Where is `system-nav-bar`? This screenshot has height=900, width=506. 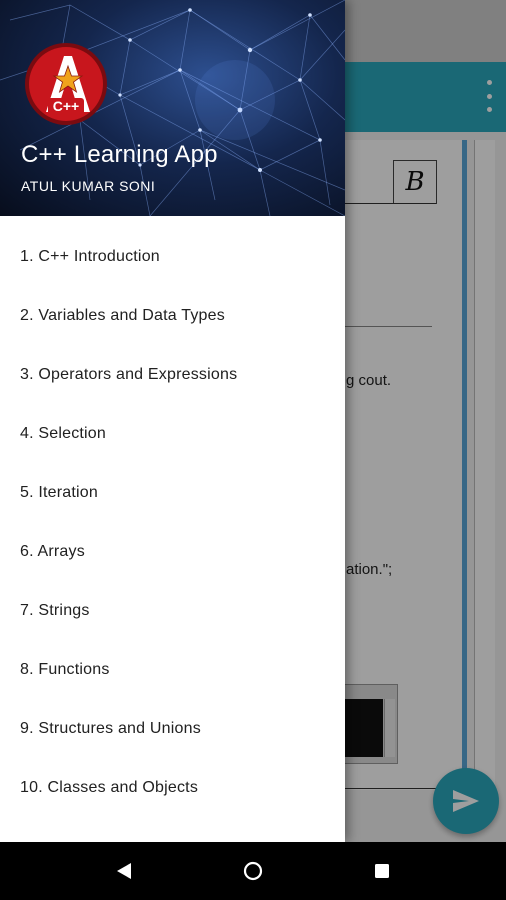 system-nav-bar is located at coordinates (253, 871).